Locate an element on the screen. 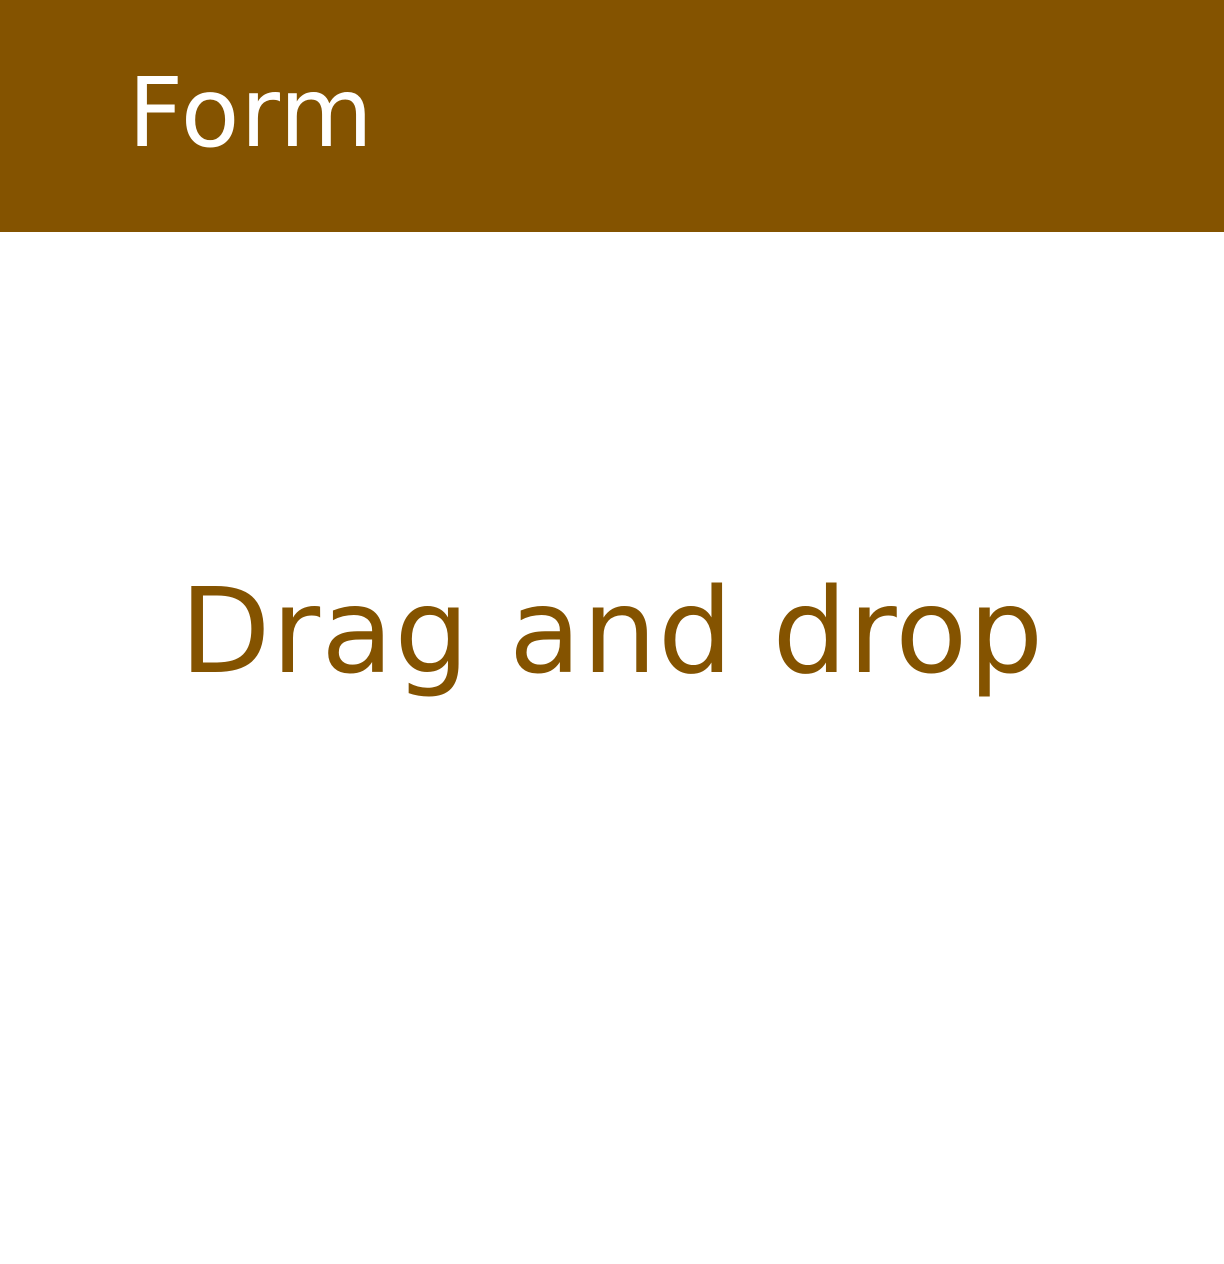  page-title: Form is located at coordinates (251, 113).